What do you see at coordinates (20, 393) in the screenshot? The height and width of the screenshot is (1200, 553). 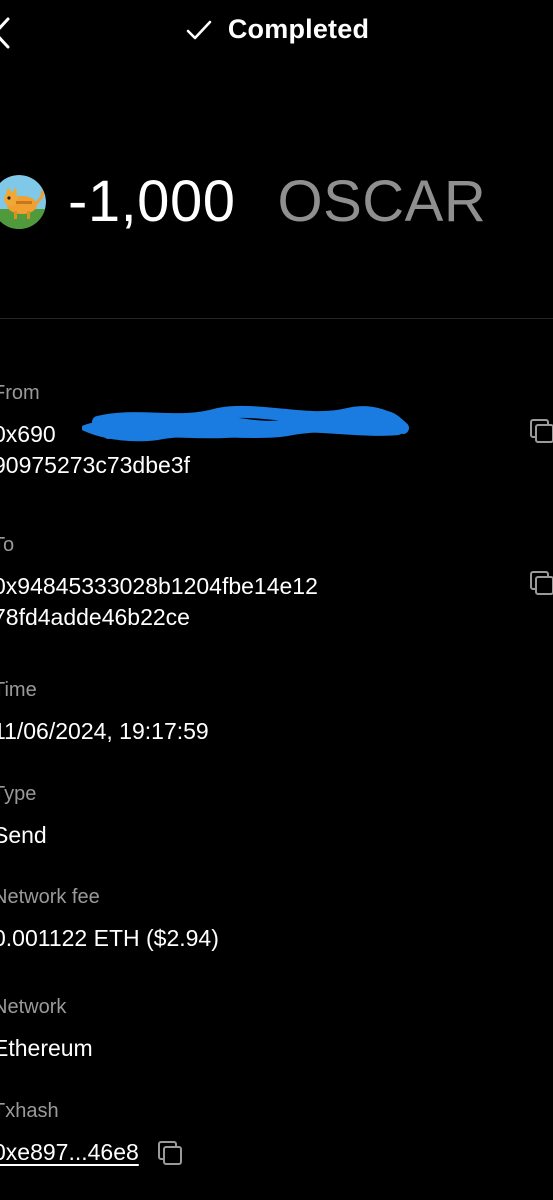 I see `from-label: From` at bounding box center [20, 393].